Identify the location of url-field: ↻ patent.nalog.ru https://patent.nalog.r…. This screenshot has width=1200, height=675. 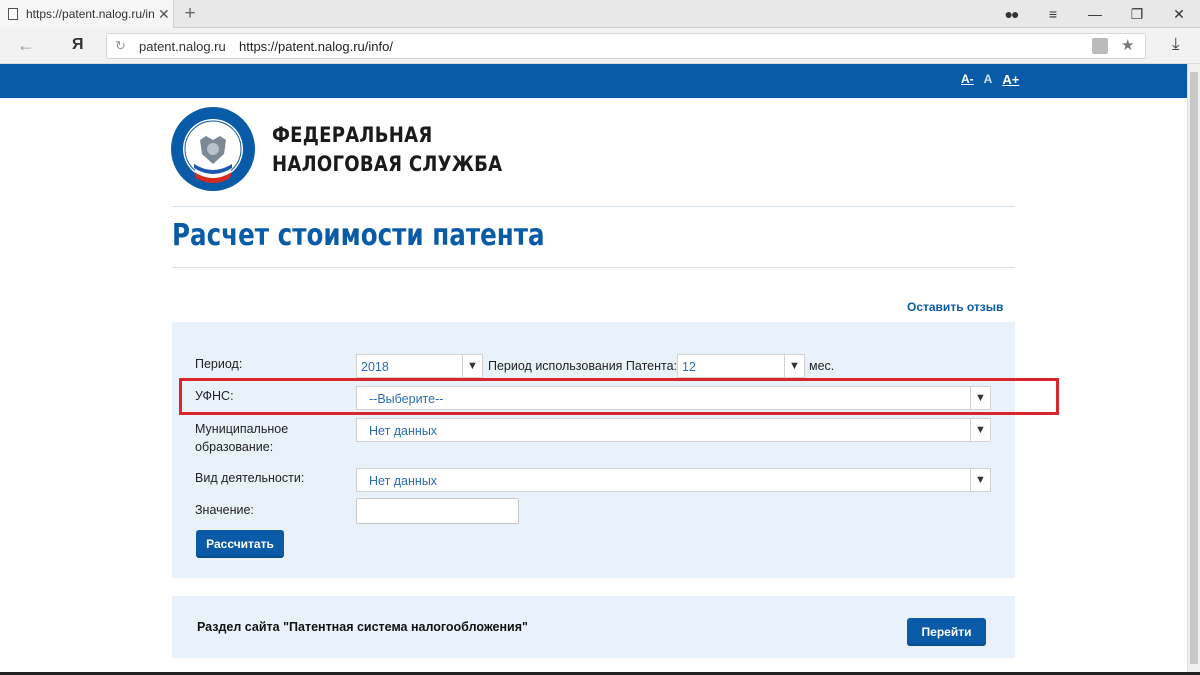
(626, 46).